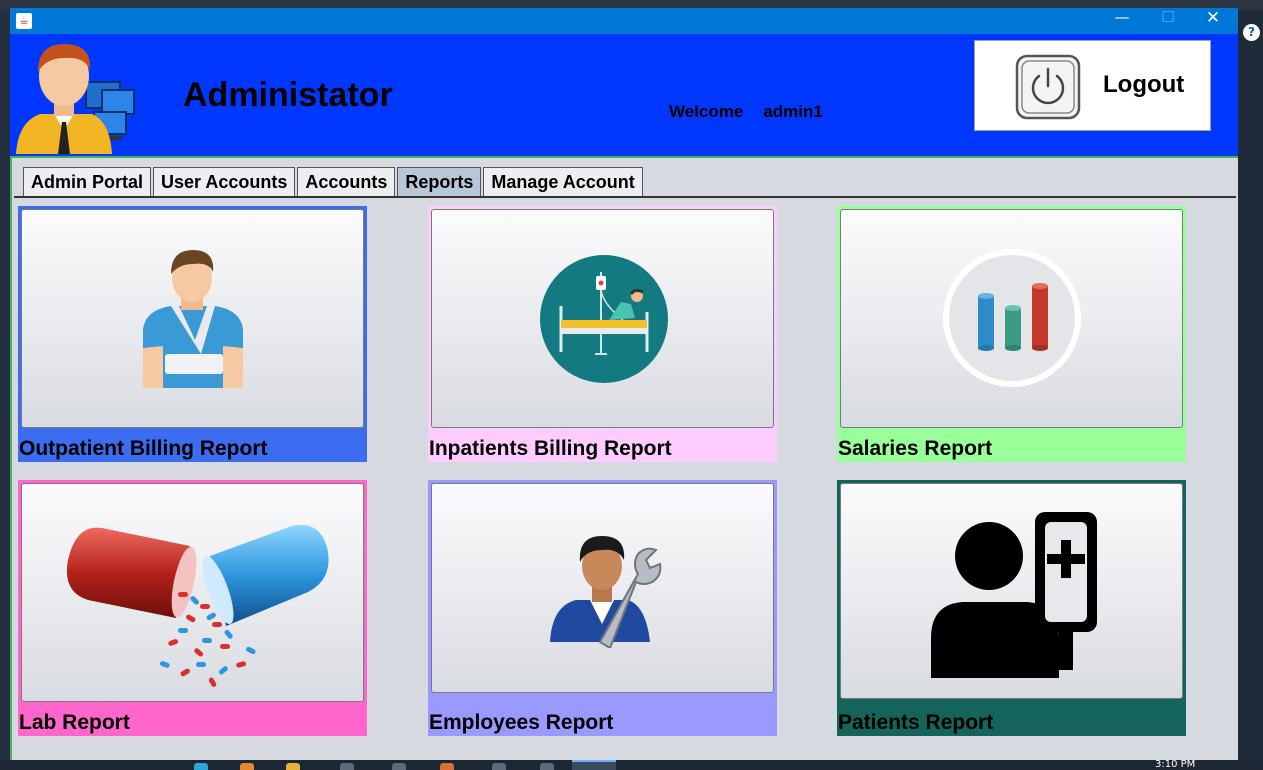  What do you see at coordinates (1122, 21) in the screenshot?
I see `minimize-button: —` at bounding box center [1122, 21].